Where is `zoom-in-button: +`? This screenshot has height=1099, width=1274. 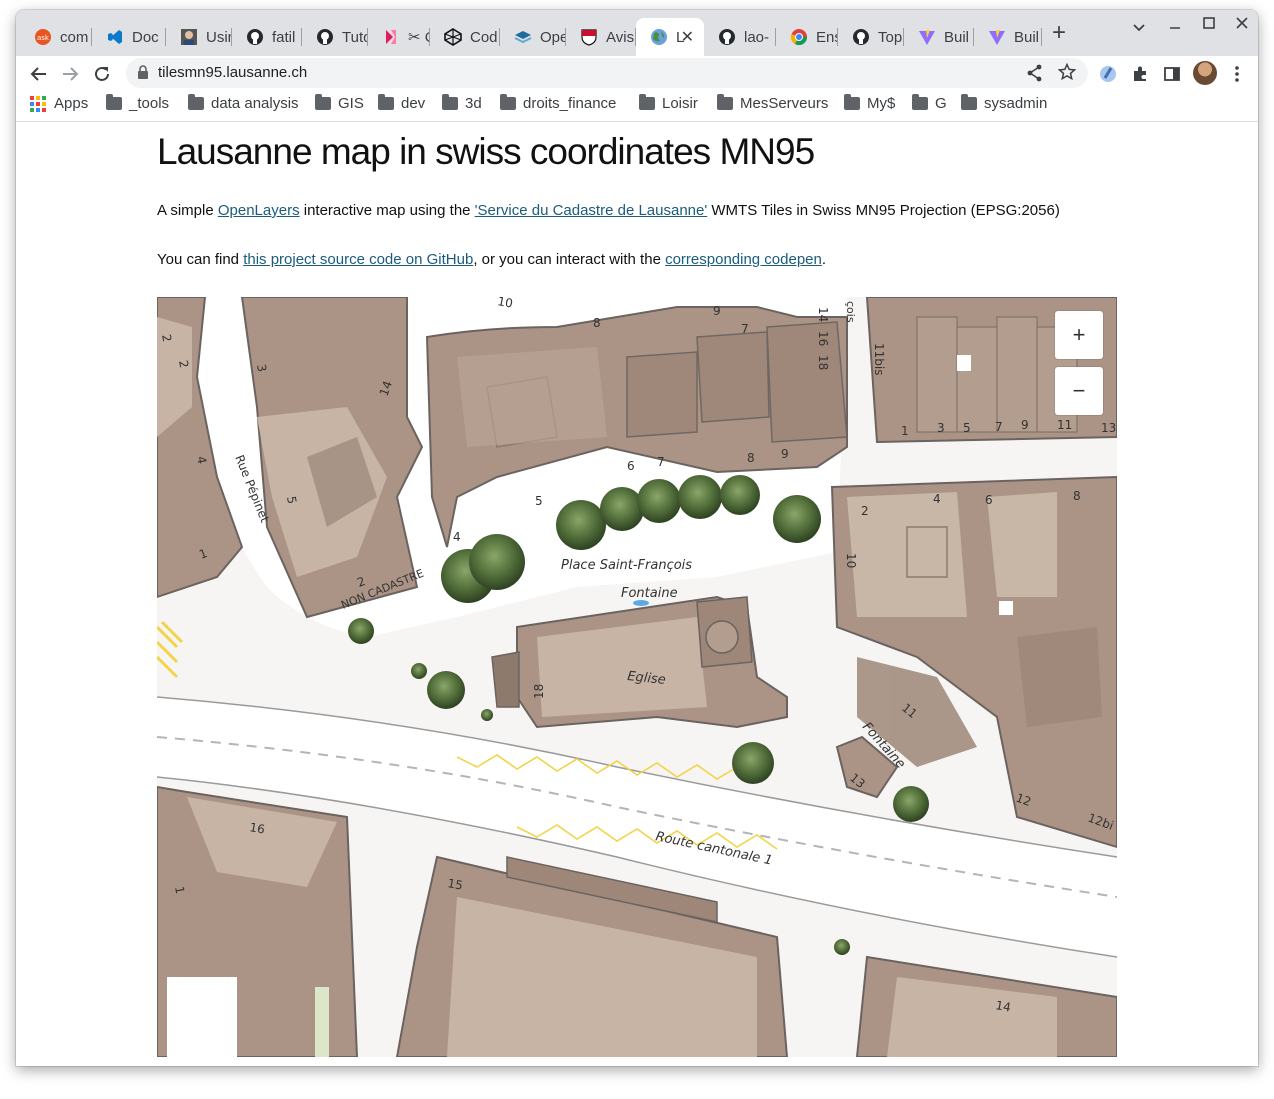
zoom-in-button: + is located at coordinates (1079, 335).